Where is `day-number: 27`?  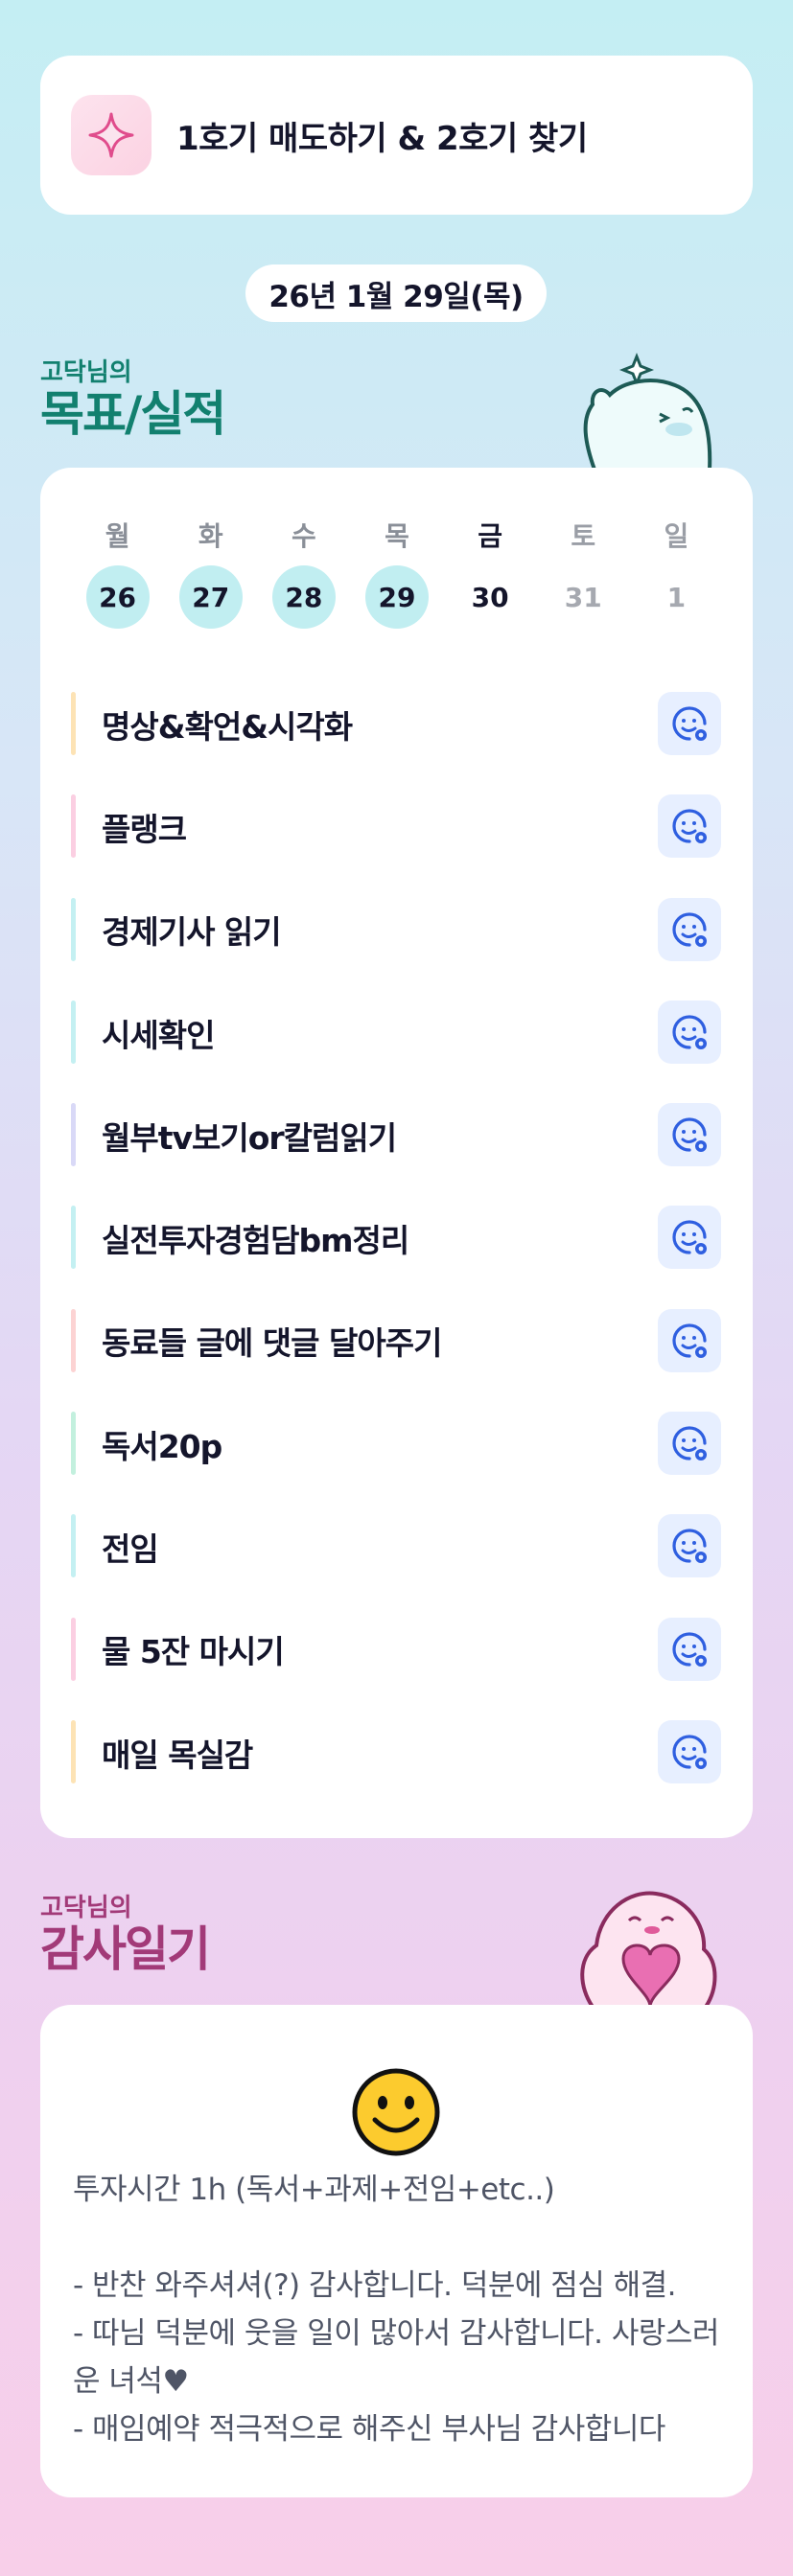
day-number: 27 is located at coordinates (210, 597).